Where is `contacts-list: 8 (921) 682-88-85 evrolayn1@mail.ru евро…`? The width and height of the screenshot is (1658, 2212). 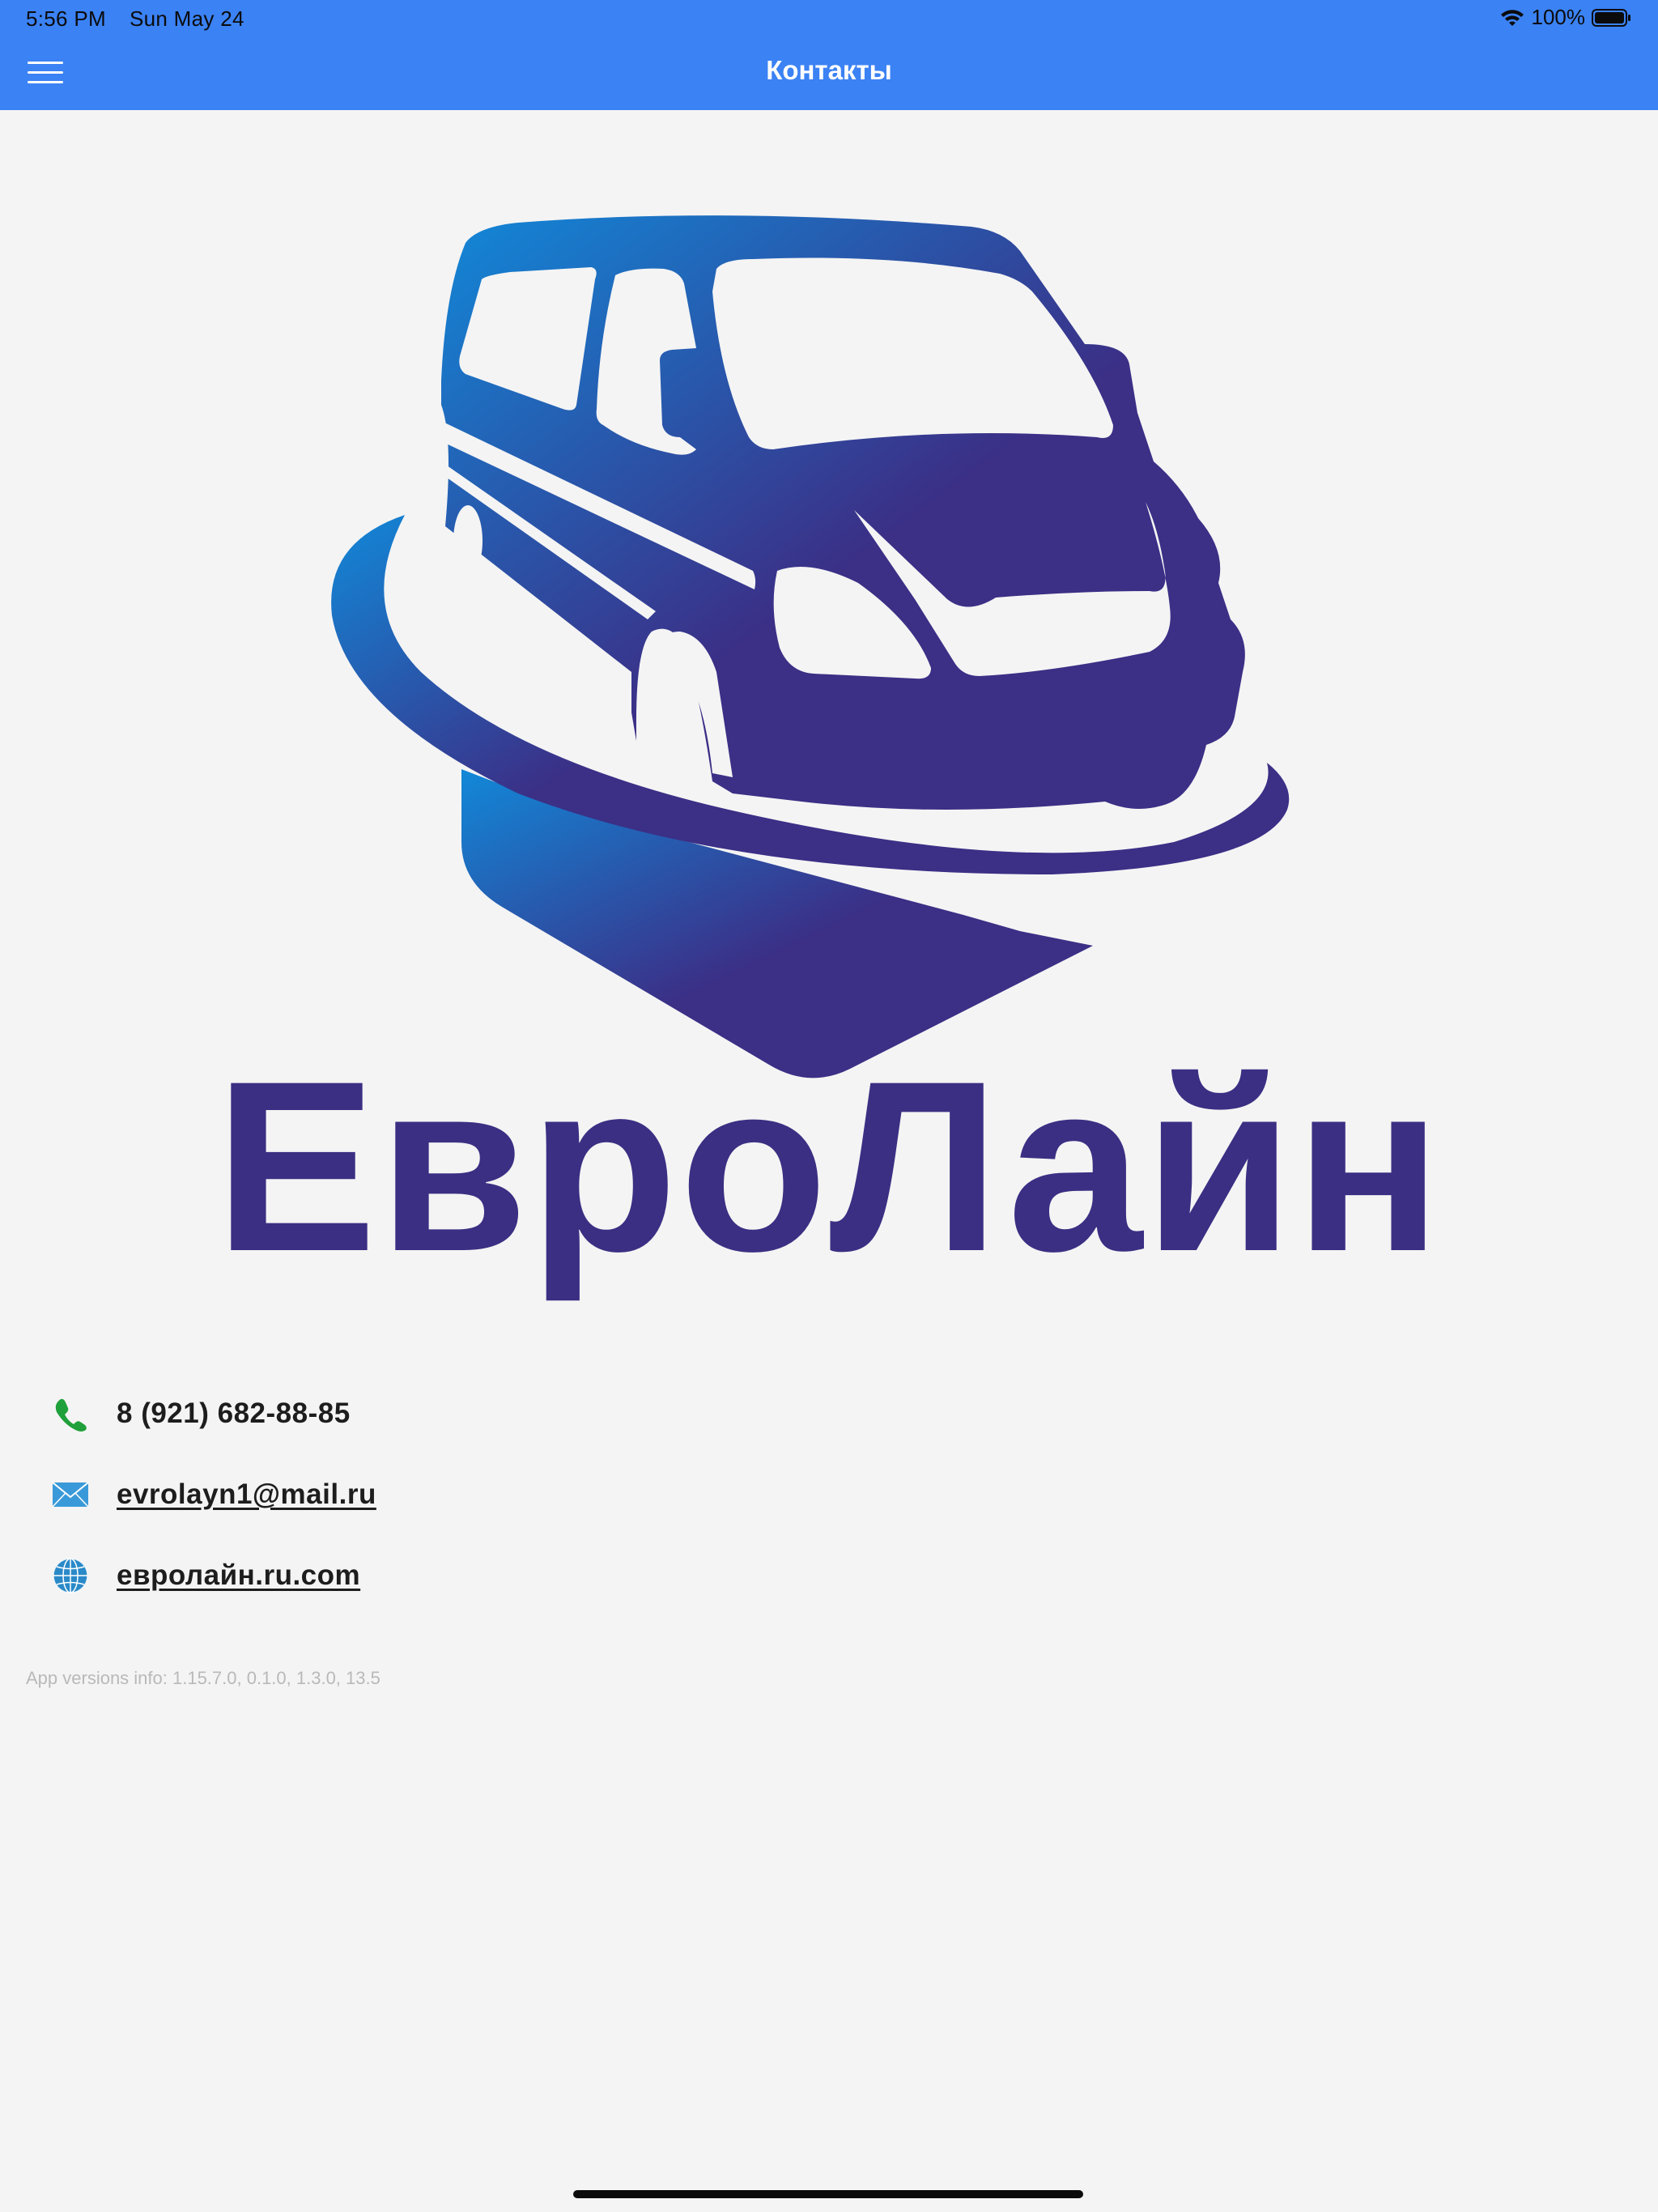 contacts-list: 8 (921) 682-88-85 evrolayn1@mail.ru евро… is located at coordinates (213, 1511).